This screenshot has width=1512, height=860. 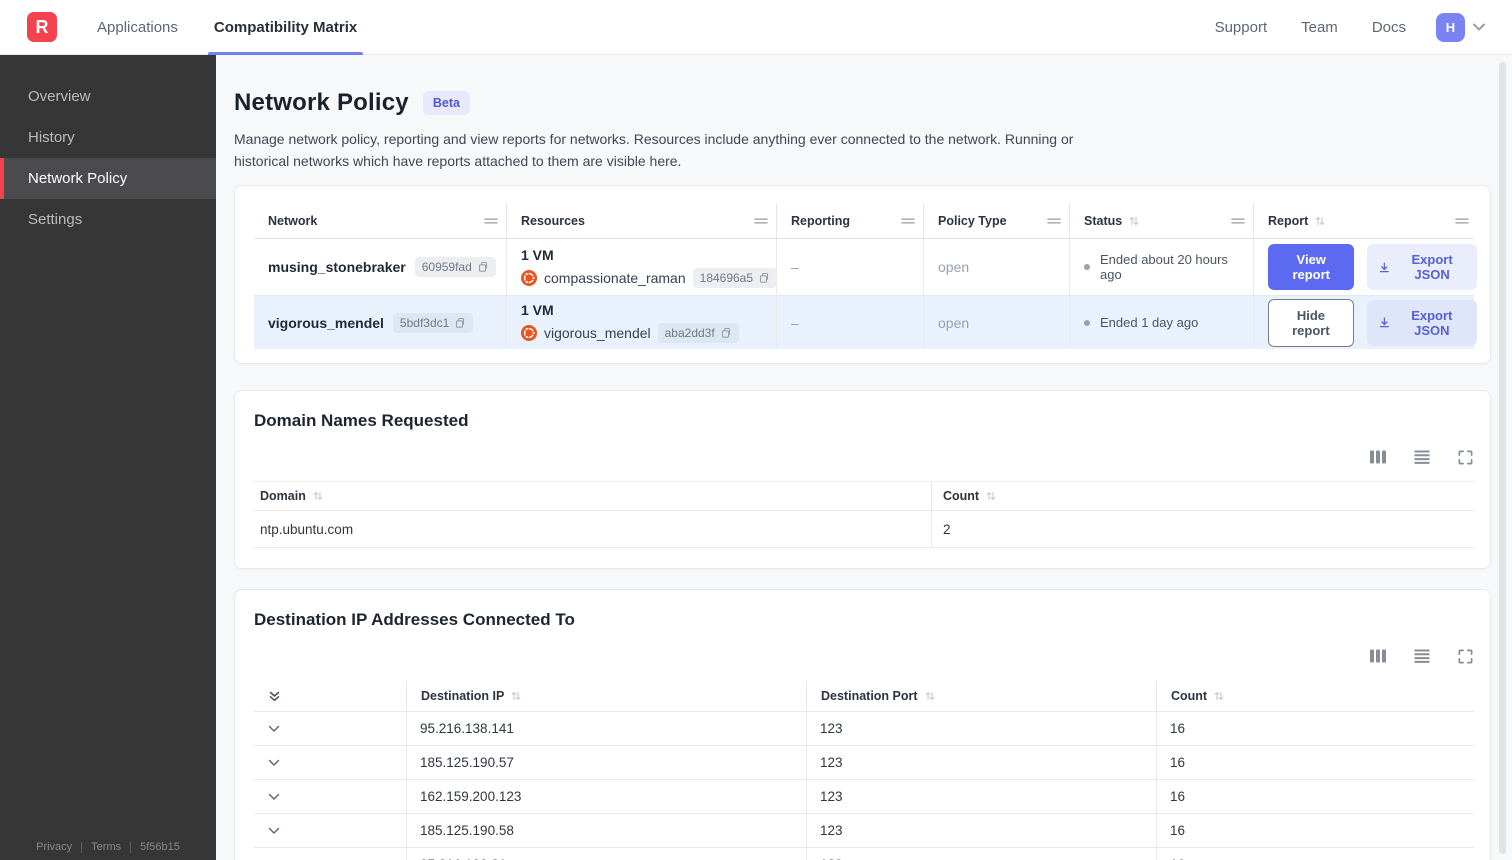 What do you see at coordinates (1502, 458) in the screenshot?
I see `page-scrollbar` at bounding box center [1502, 458].